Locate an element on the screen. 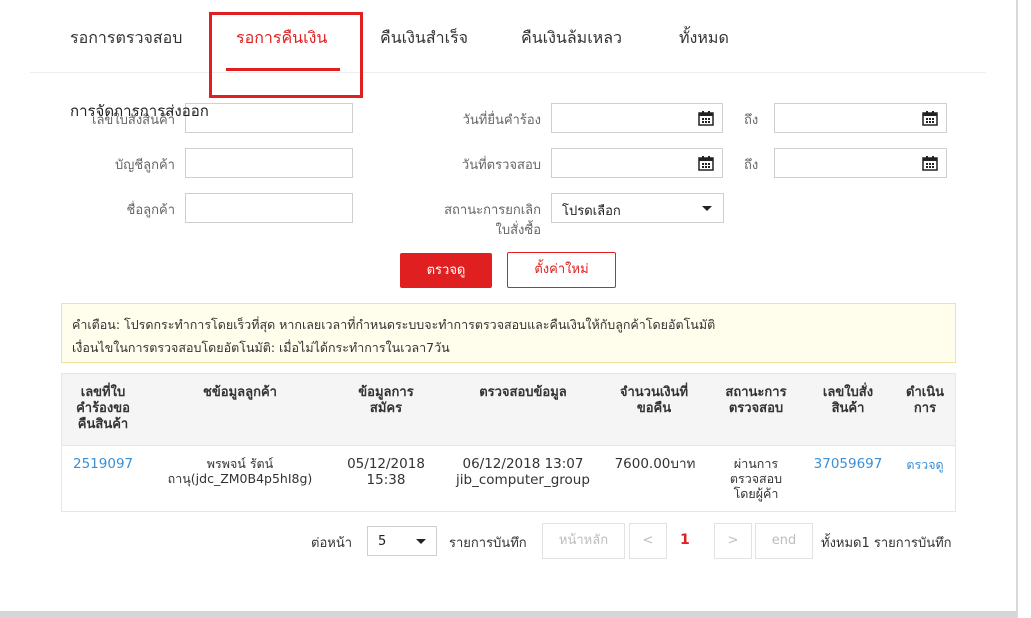 The image size is (1031, 618). check-date-label: วันที่ตรวจสอบ is located at coordinates (501, 165).